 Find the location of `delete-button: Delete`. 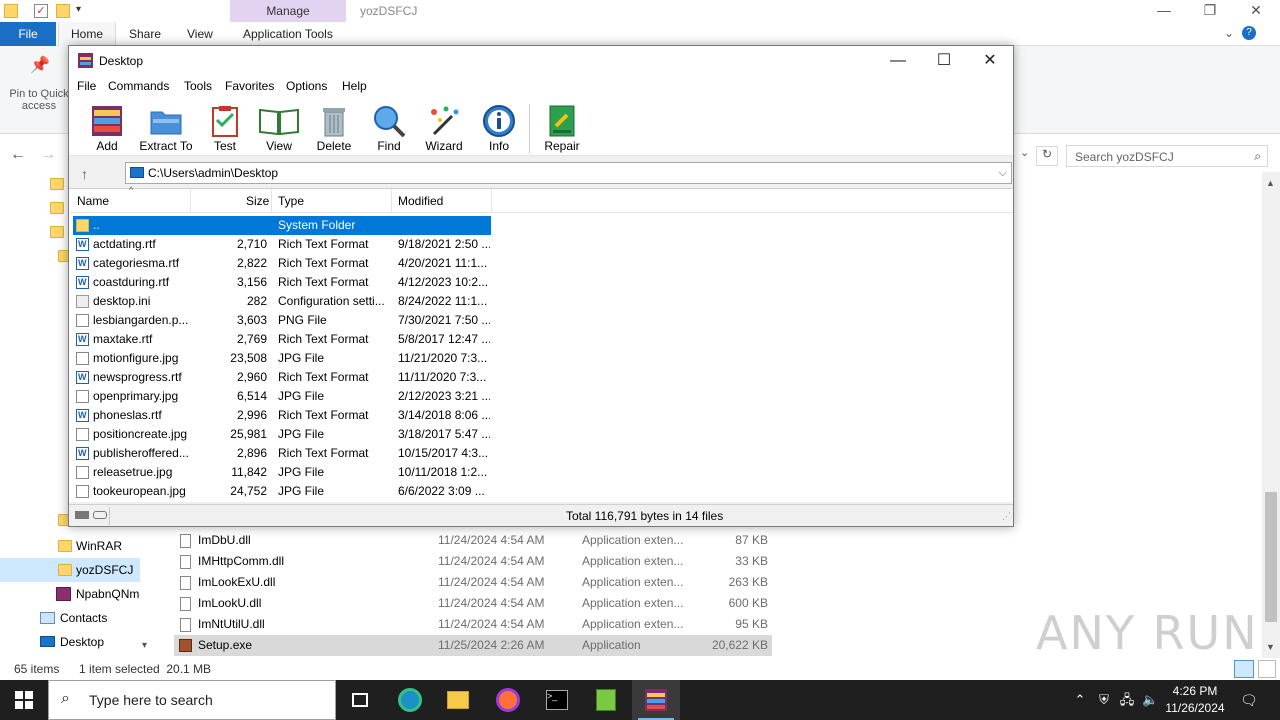

delete-button: Delete is located at coordinates (334, 127).